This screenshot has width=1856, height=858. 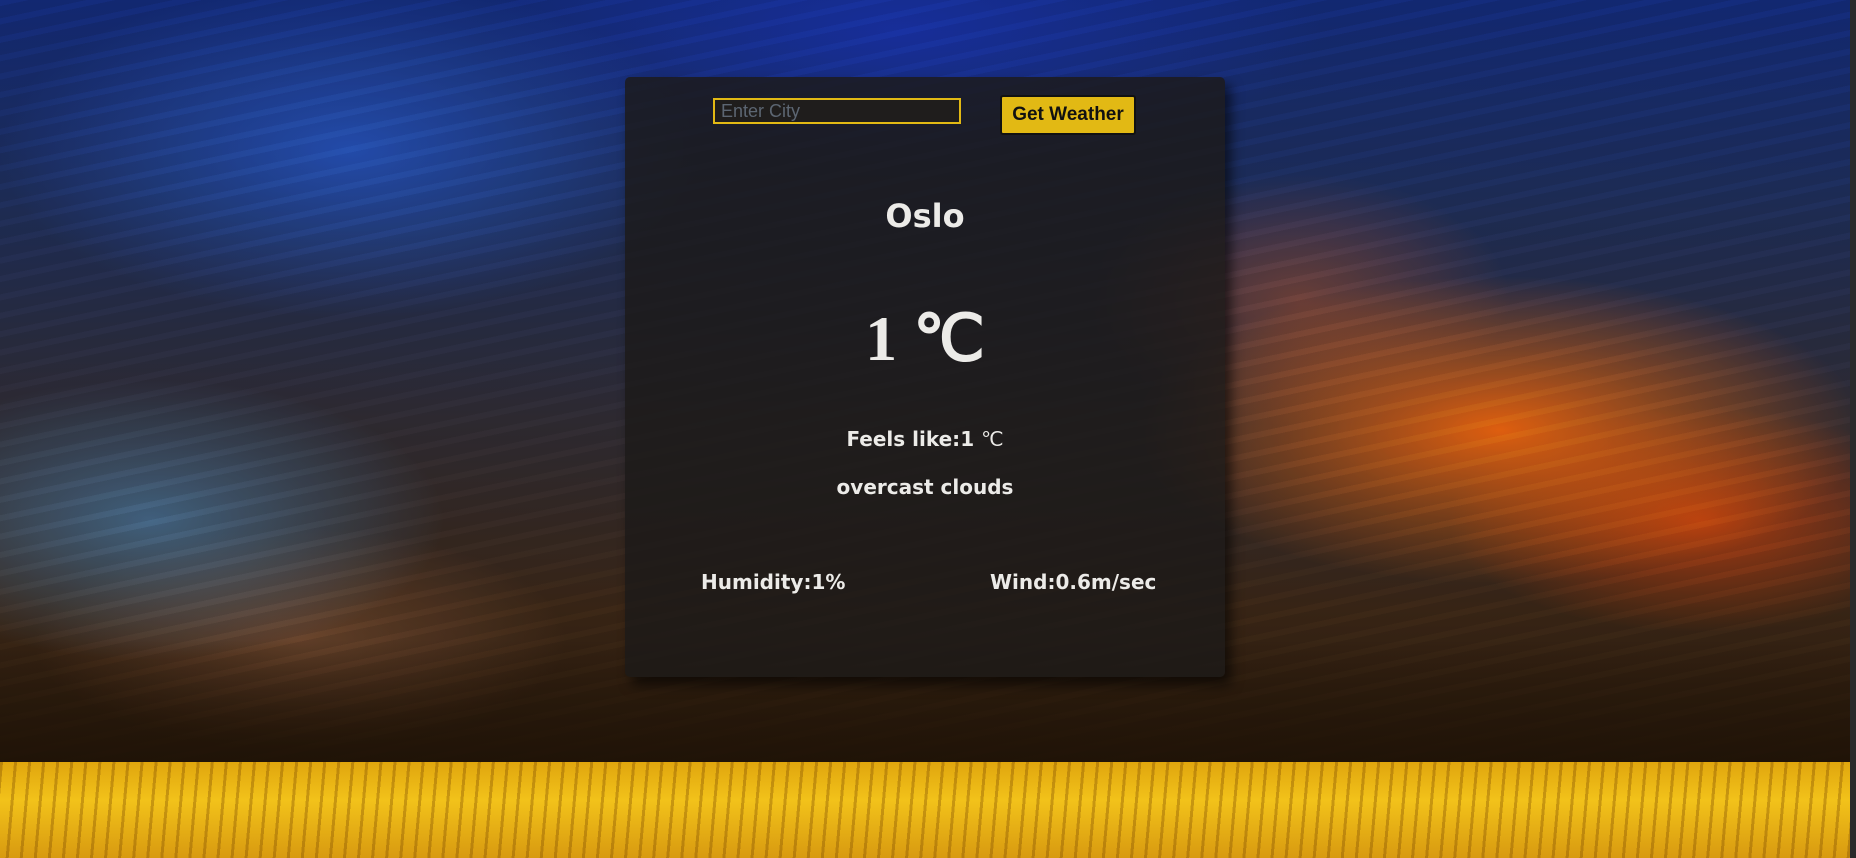 I want to click on background-wheat-field, so click(x=928, y=810).